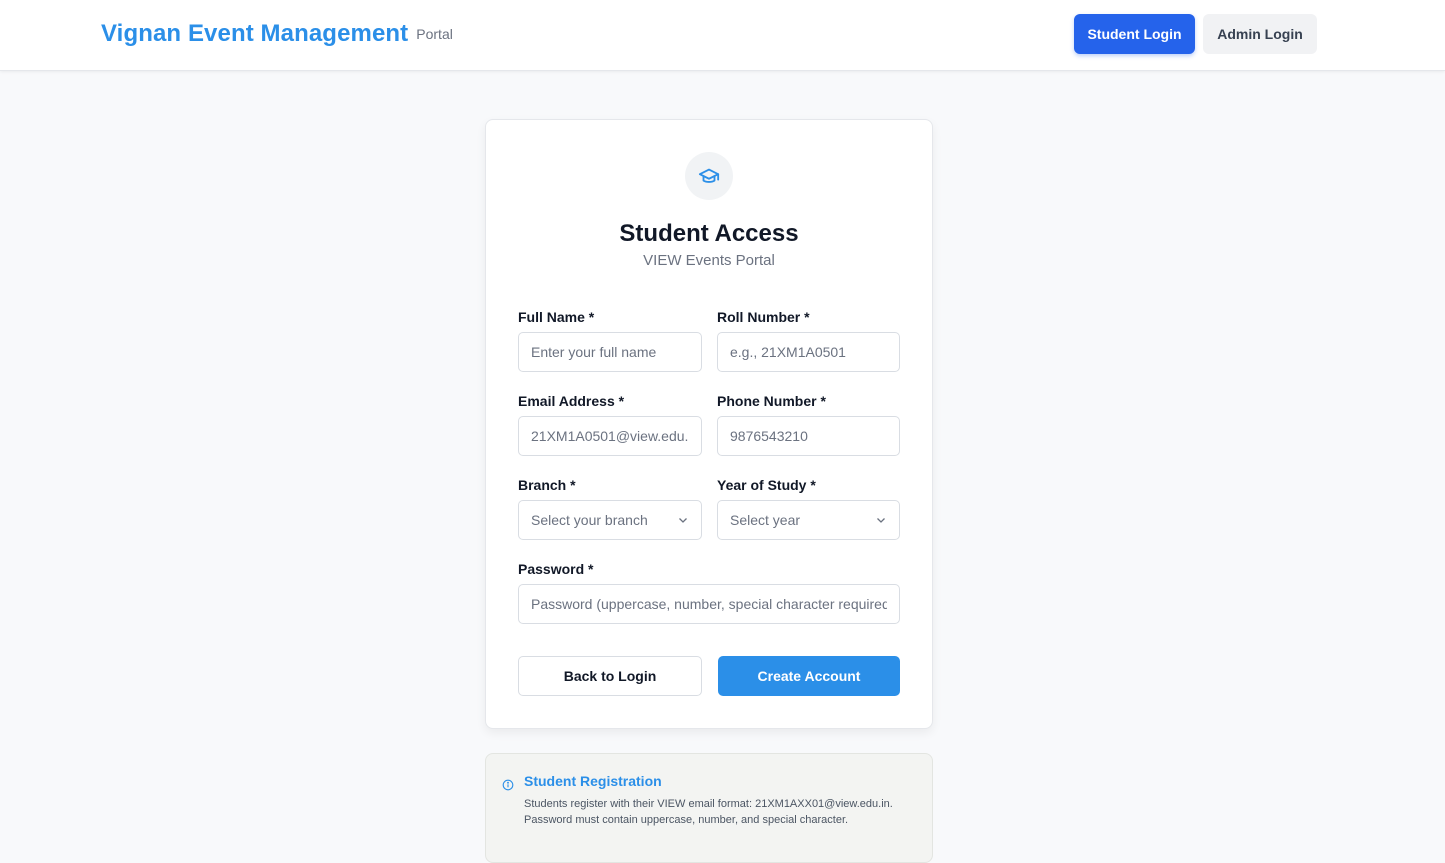 Image resolution: width=1445 pixels, height=863 pixels. Describe the element at coordinates (610, 352) in the screenshot. I see `full-name-input` at that location.